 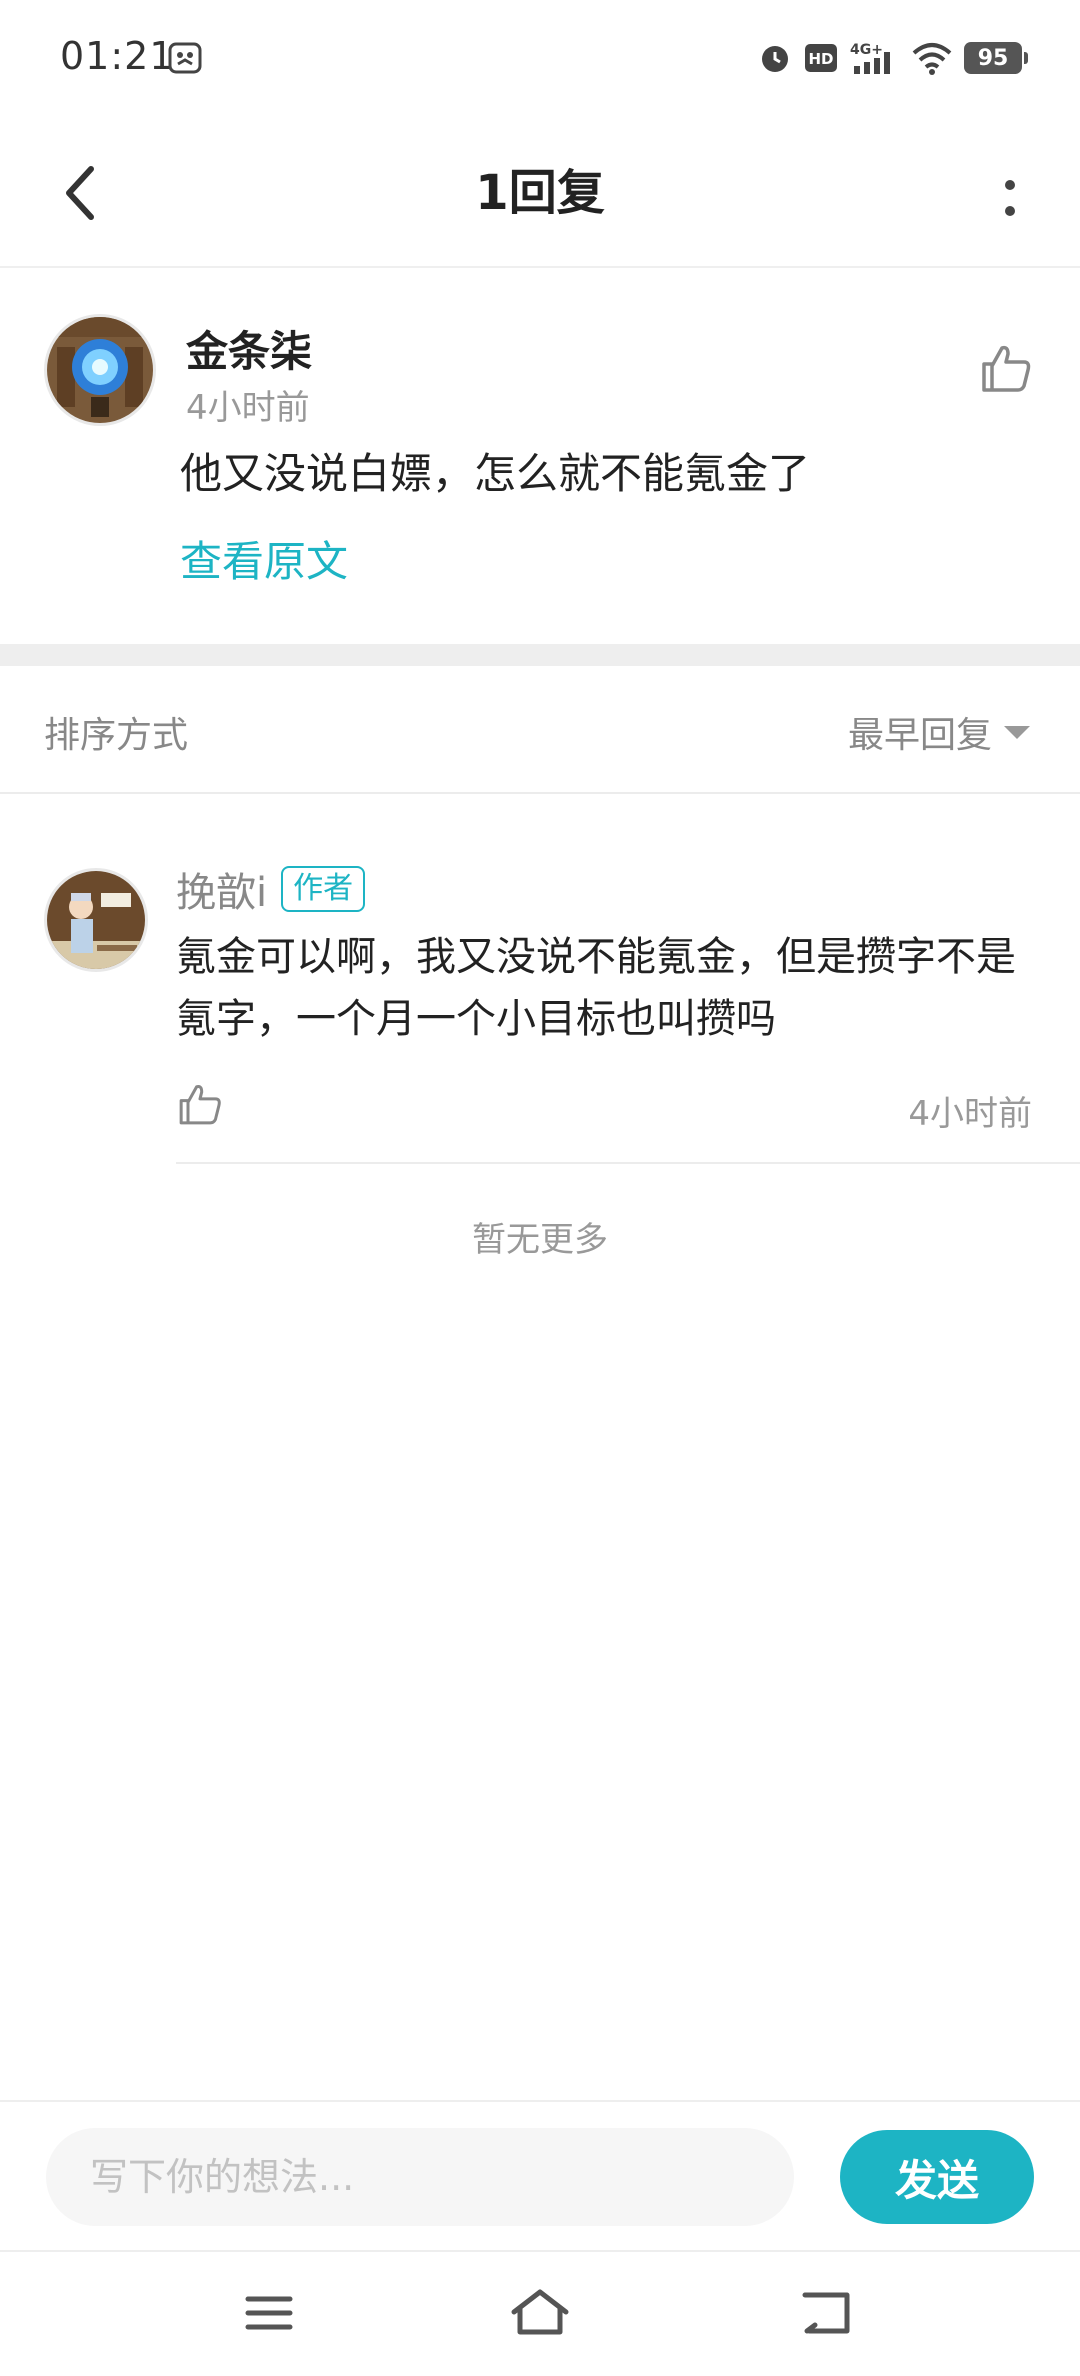 I want to click on section-divider, so click(x=540, y=655).